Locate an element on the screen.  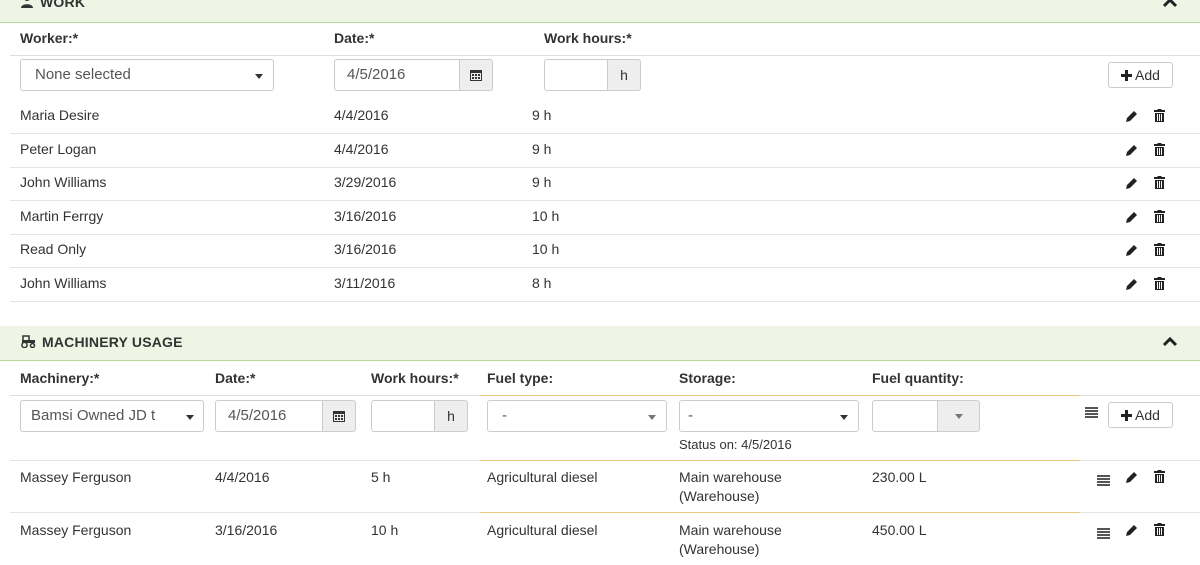
machinery-header-divider-left is located at coordinates (245, 395).